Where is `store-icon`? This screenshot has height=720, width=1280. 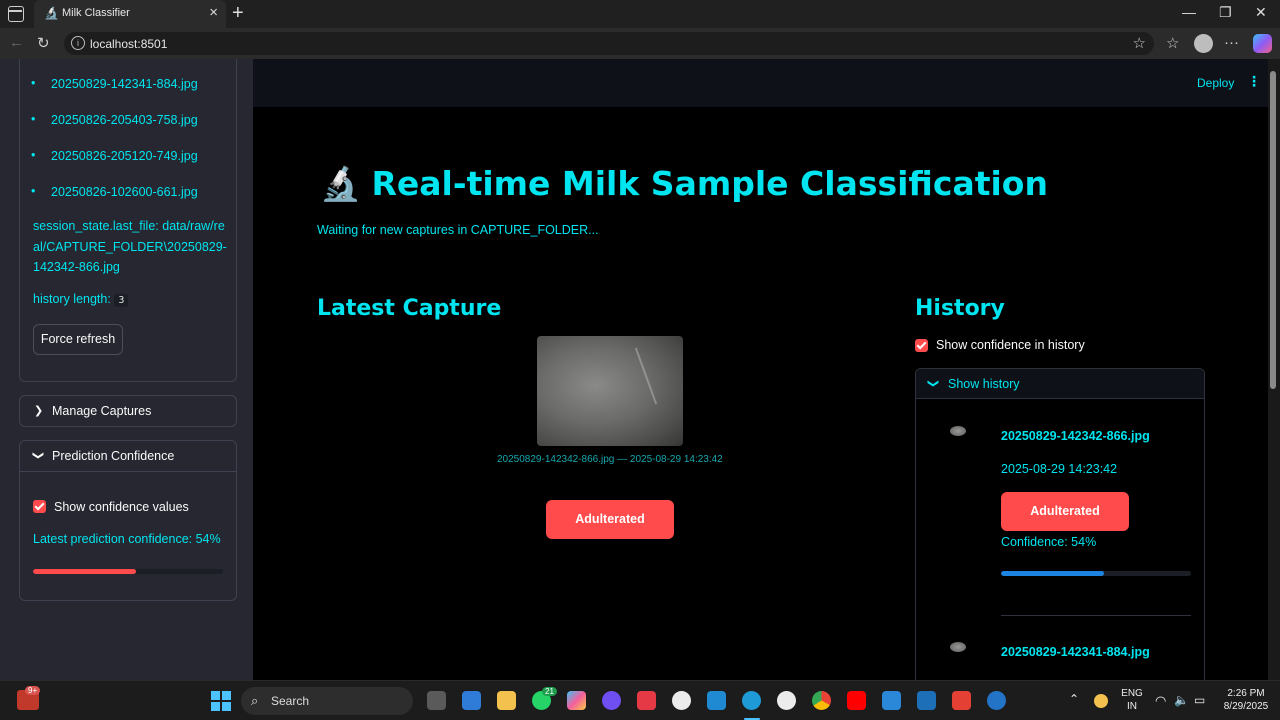 store-icon is located at coordinates (471, 700).